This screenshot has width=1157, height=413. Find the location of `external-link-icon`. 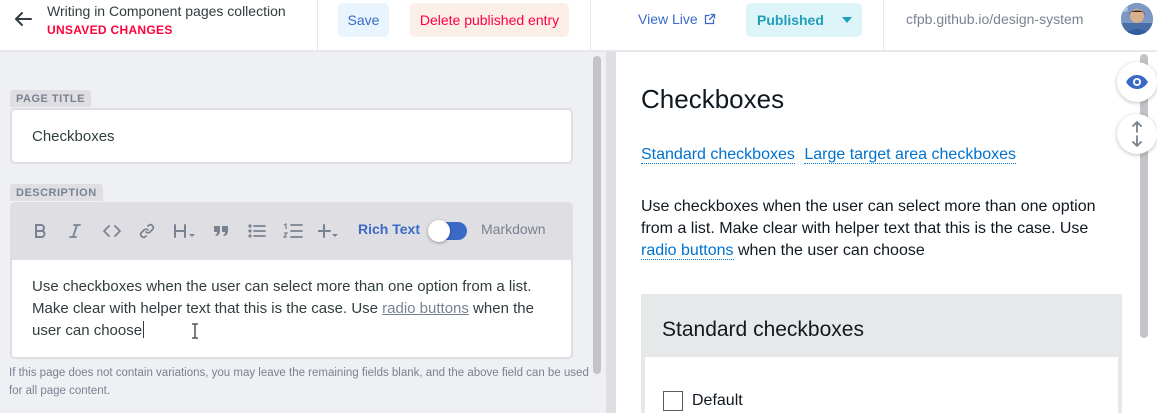

external-link-icon is located at coordinates (709, 19).